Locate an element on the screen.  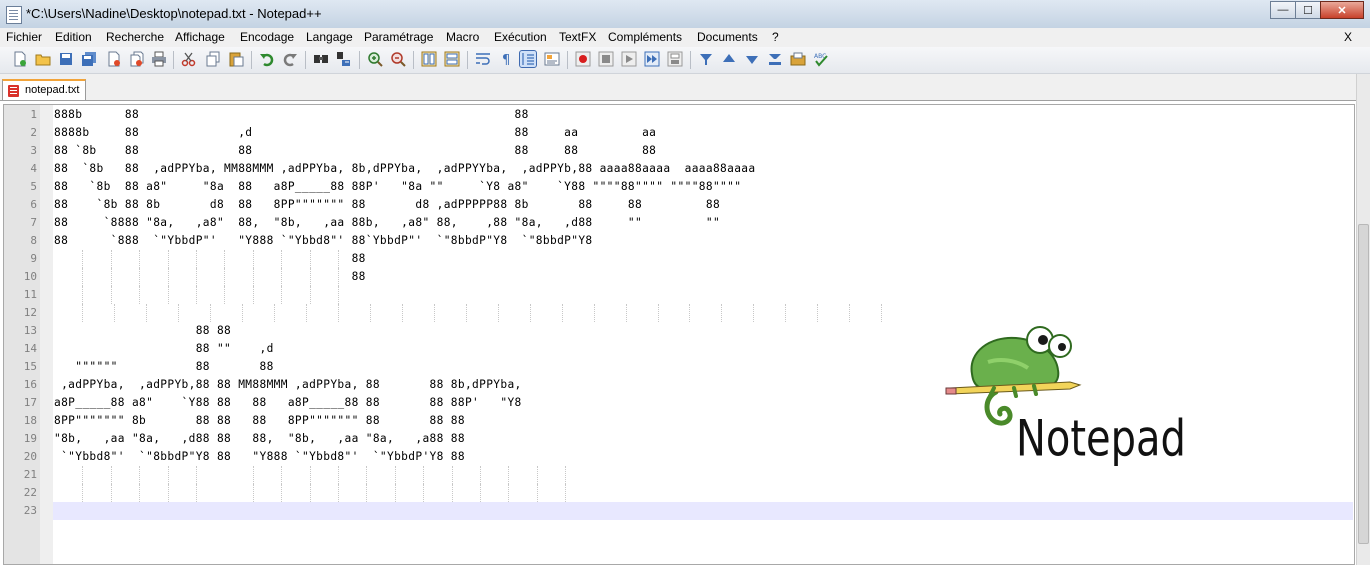
code-line: 88 is located at coordinates (210, 258).